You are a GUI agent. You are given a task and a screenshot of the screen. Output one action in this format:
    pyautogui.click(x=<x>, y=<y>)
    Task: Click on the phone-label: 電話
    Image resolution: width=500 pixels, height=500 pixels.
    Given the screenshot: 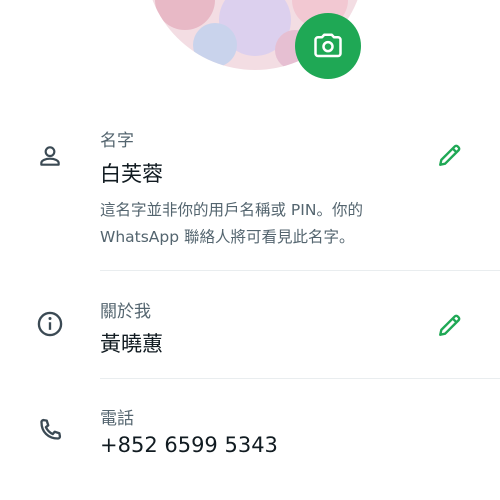 What is the action you would take?
    pyautogui.click(x=117, y=419)
    